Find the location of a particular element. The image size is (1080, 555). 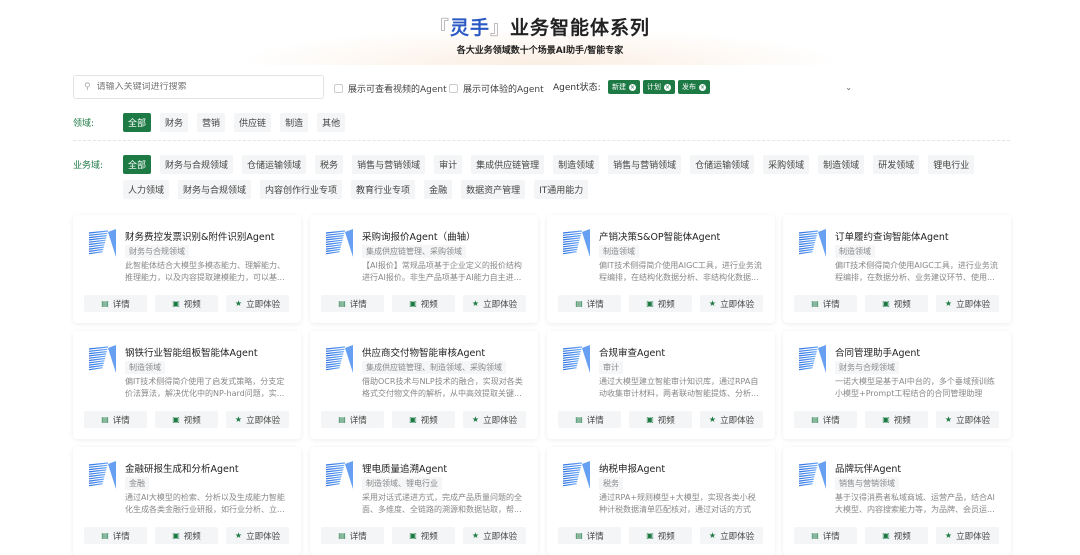

business-chip: 采购领域 is located at coordinates (786, 164).